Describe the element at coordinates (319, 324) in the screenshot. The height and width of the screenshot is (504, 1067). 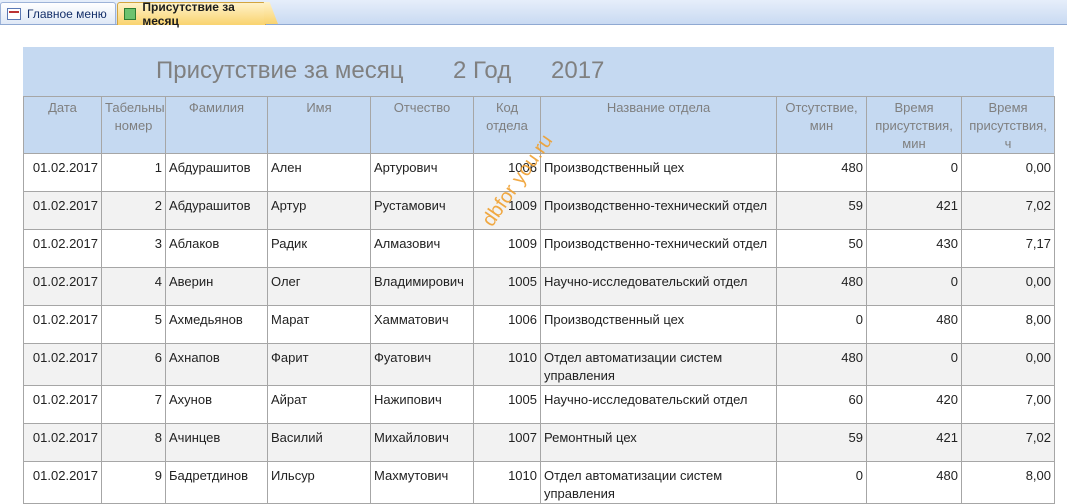
I see `table-cell-first: Марат` at that location.